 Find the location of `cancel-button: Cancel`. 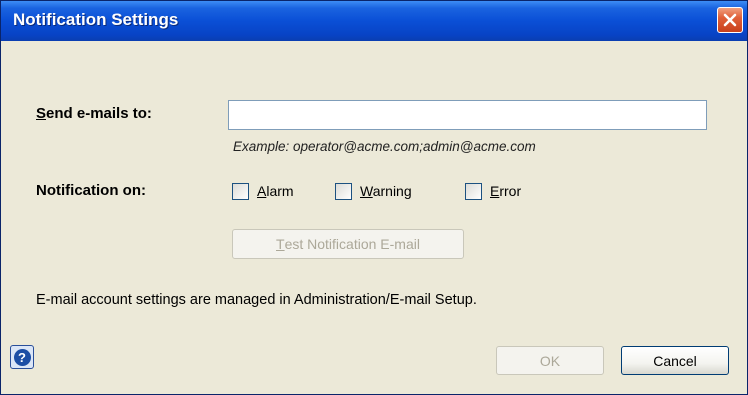

cancel-button: Cancel is located at coordinates (675, 360).